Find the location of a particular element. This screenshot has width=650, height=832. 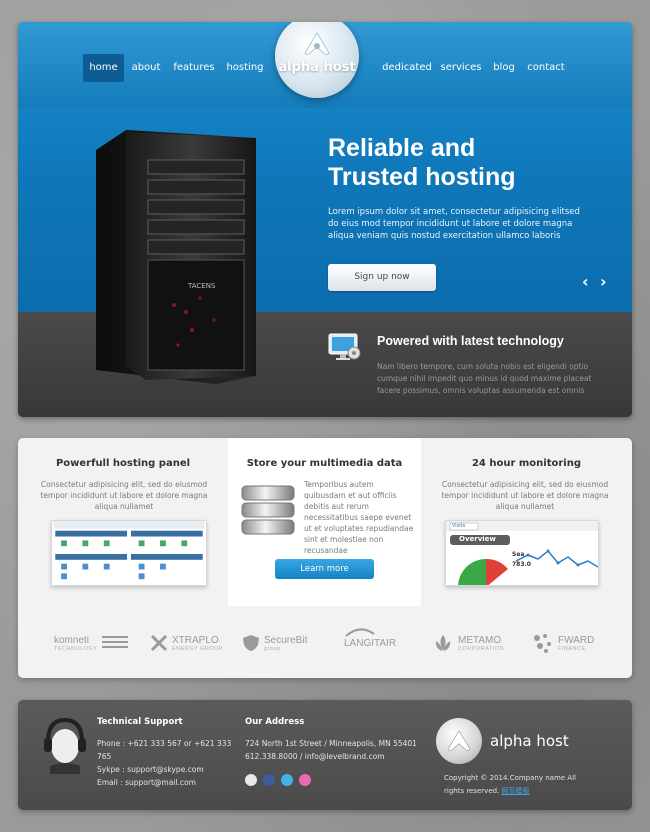

monitoring-chart-screenshot: Overview Visits Sea 783.0 is located at coordinates (522, 553).